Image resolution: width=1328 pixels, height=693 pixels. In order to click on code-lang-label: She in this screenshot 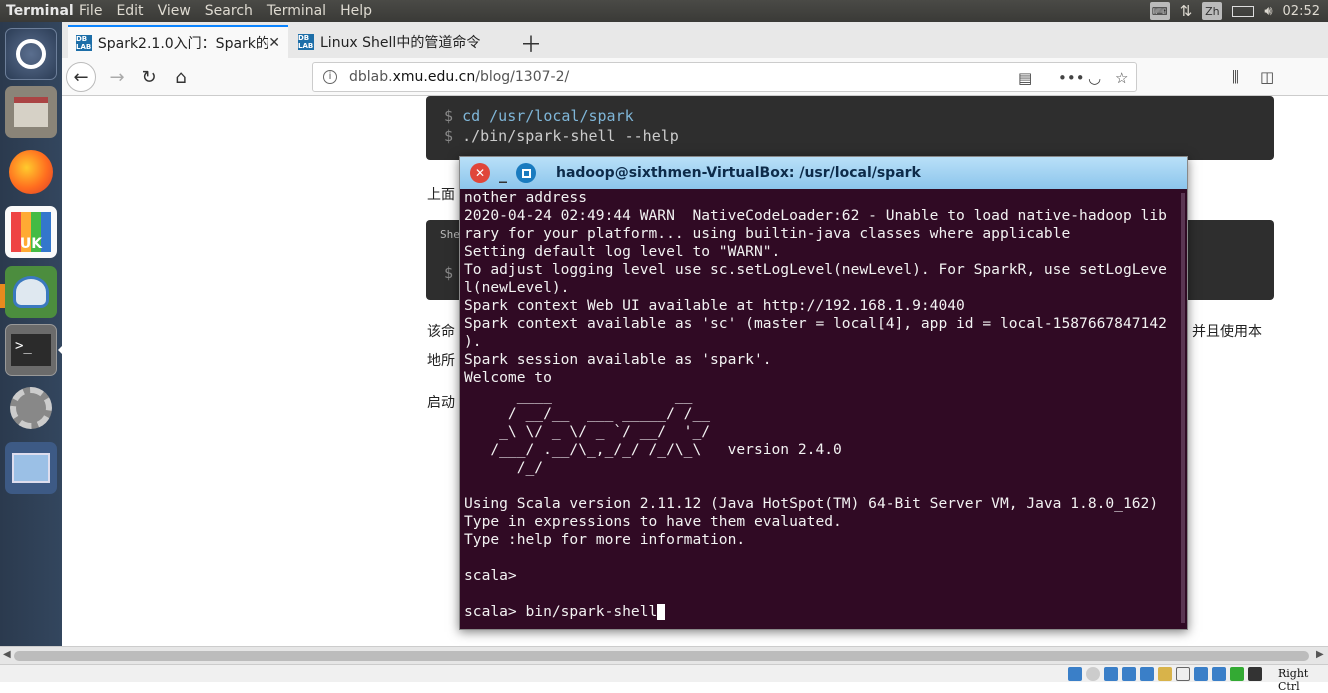, I will do `click(450, 234)`.